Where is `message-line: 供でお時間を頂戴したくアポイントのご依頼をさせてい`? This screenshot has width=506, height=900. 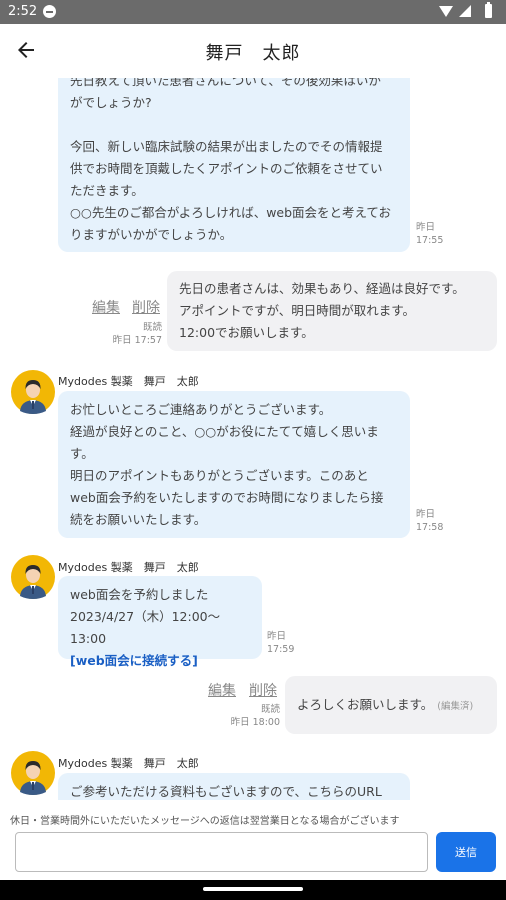
message-line: 供でお時間を頂戴したくアポイントのご依頼をさせてい is located at coordinates (226, 168).